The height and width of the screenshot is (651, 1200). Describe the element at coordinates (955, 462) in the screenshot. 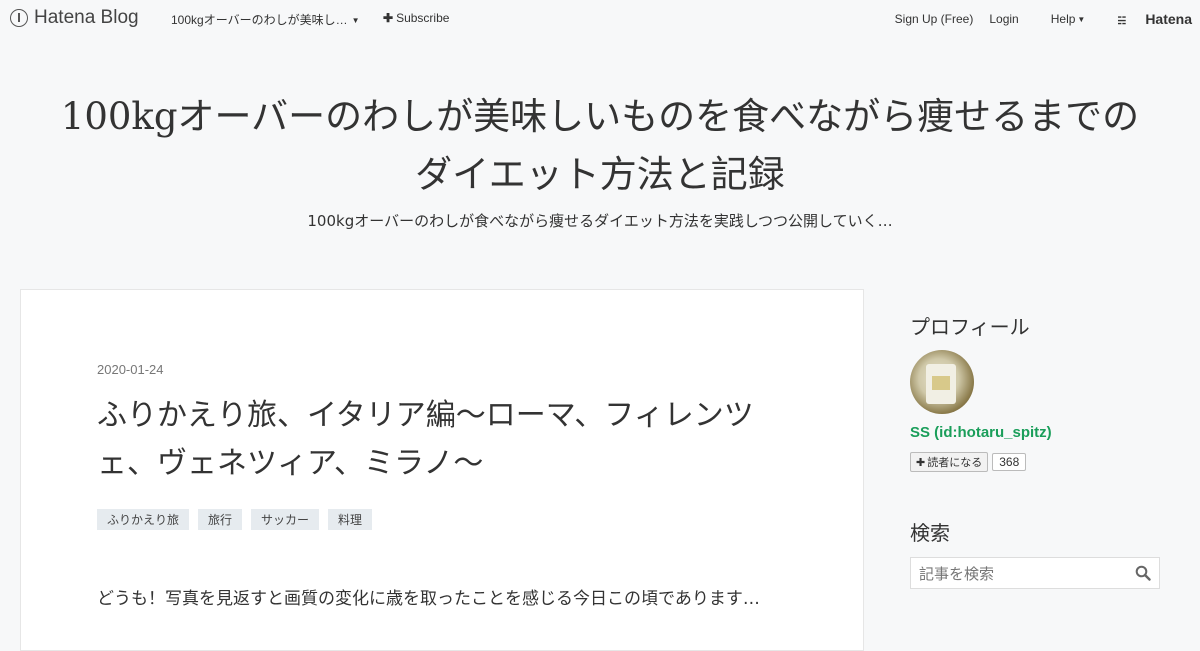

I see `subscribe-button-label: 読者になる` at that location.